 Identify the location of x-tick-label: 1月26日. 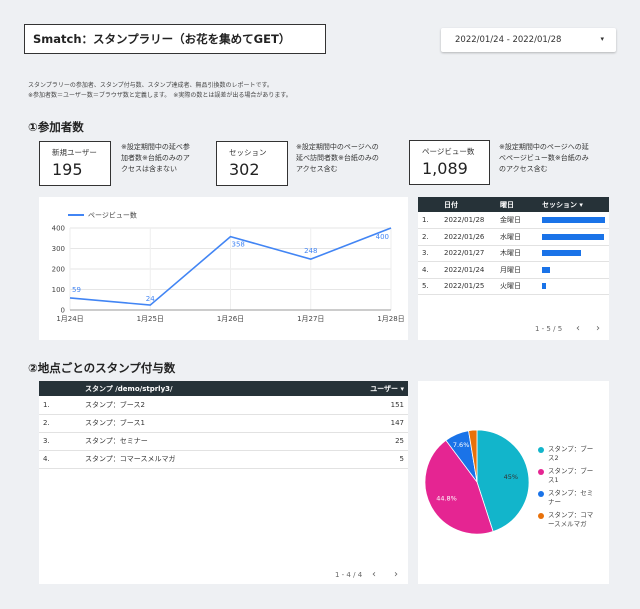
(230, 319).